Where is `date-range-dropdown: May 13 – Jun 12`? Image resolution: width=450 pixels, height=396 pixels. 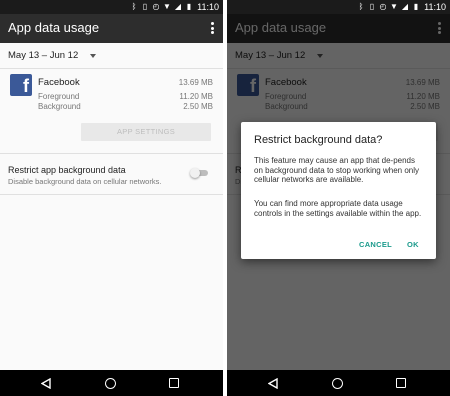
date-range-dropdown: May 13 – Jun 12 is located at coordinates (52, 55).